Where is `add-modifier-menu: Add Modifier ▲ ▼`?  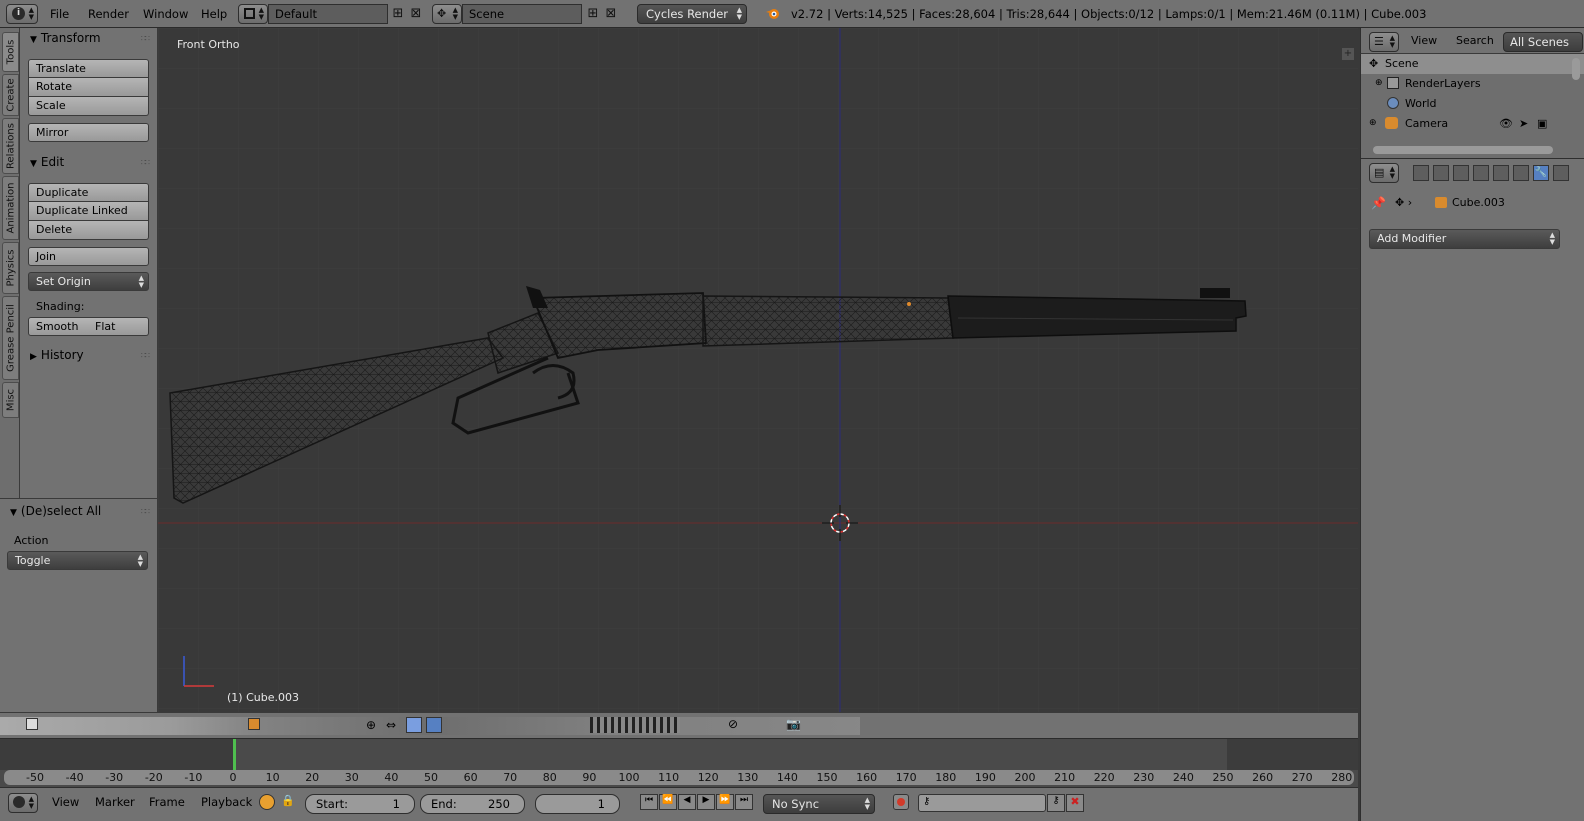 add-modifier-menu: Add Modifier ▲ ▼ is located at coordinates (1464, 239).